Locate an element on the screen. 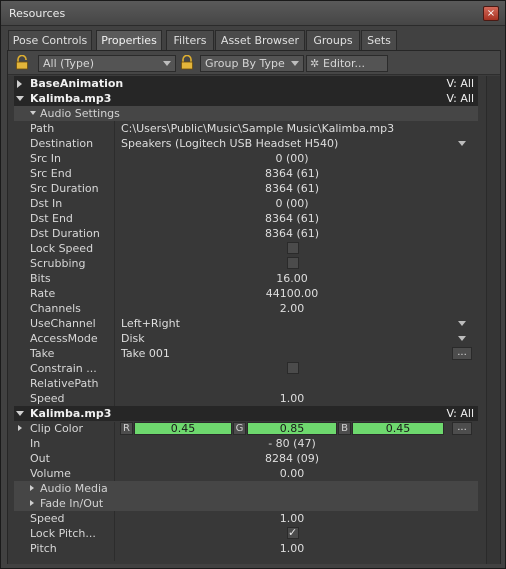 Image resolution: width=506 pixels, height=569 pixels. prop-value: Speakers (Logitech USB Headset H540) is located at coordinates (303, 143).